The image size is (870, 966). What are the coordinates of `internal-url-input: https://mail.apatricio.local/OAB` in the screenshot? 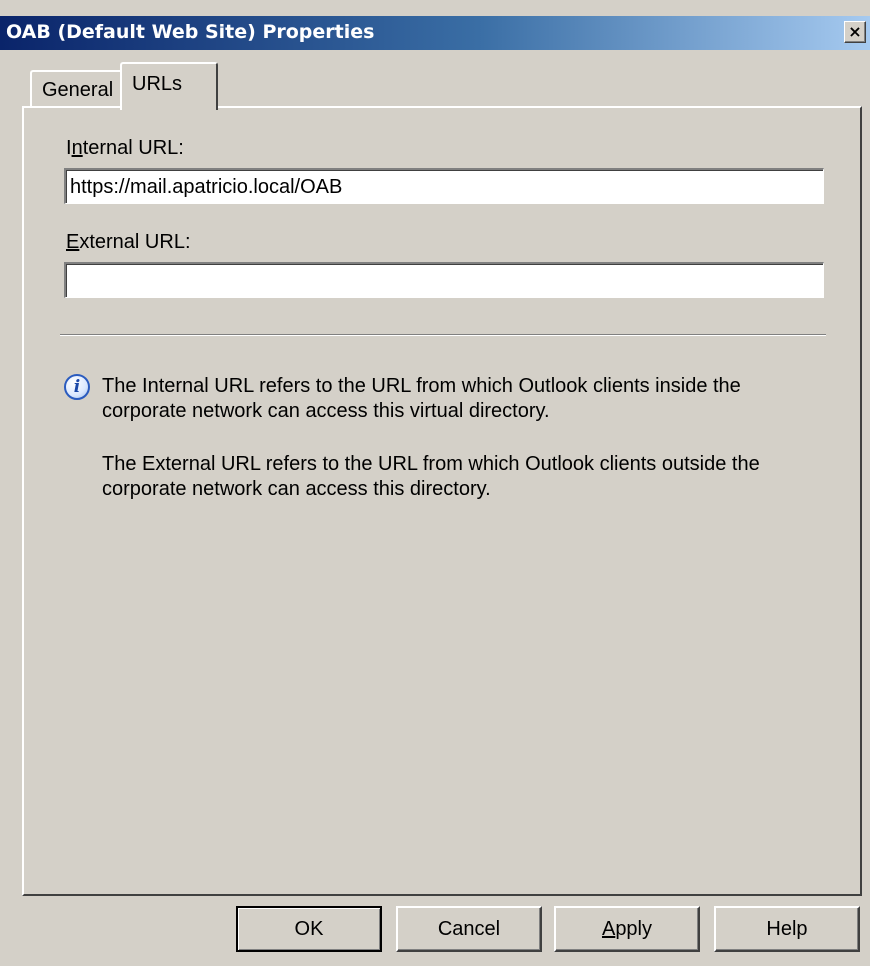 It's located at (444, 186).